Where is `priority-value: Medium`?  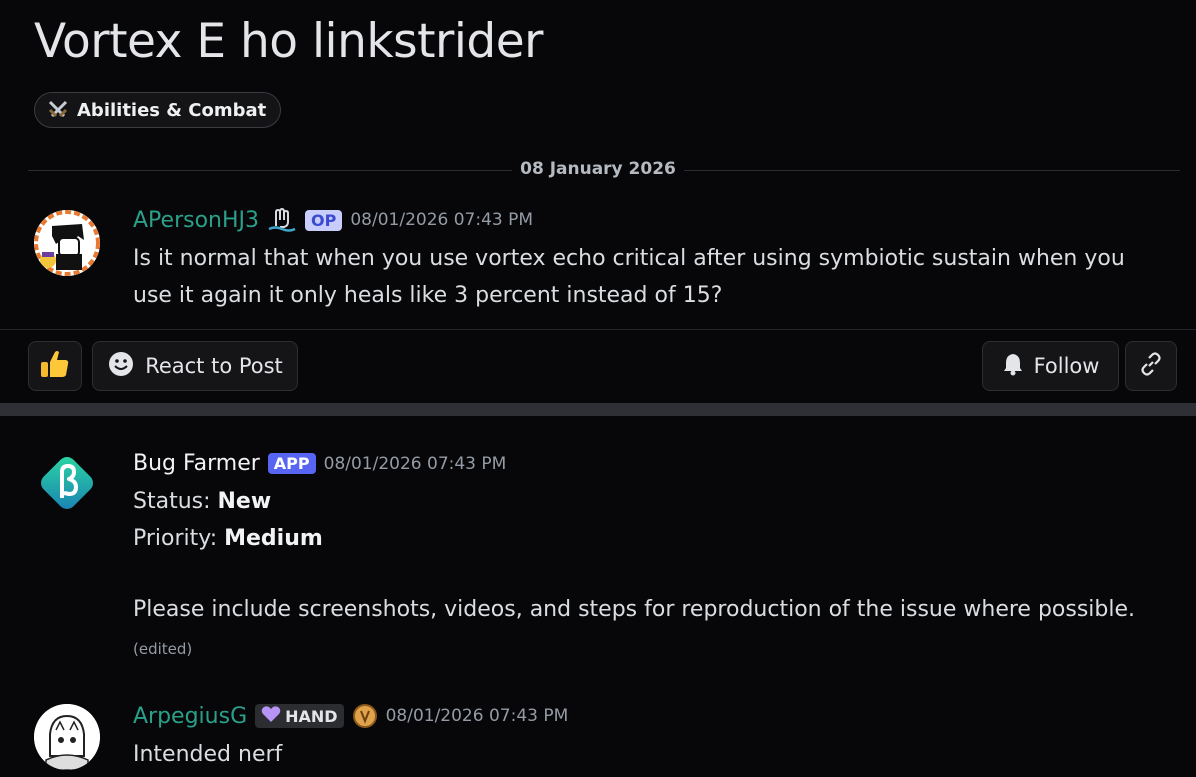
priority-value: Medium is located at coordinates (273, 538).